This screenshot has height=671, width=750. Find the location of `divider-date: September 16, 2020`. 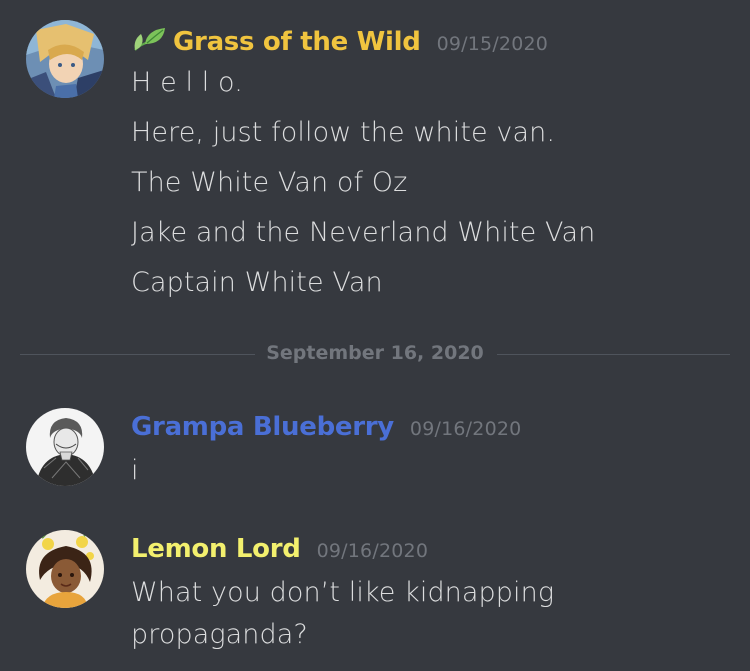

divider-date: September 16, 2020 is located at coordinates (375, 353).